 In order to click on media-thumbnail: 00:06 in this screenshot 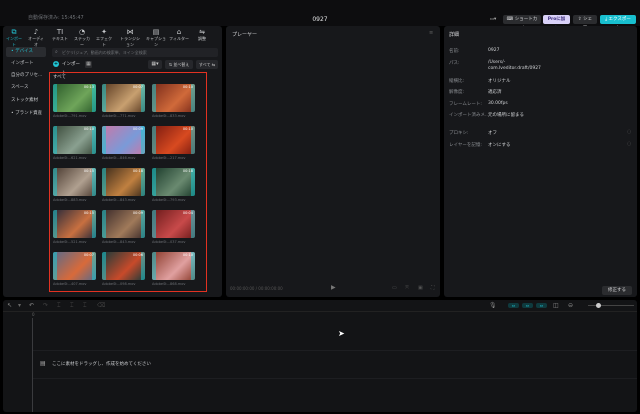, I will do `click(123, 266)`.